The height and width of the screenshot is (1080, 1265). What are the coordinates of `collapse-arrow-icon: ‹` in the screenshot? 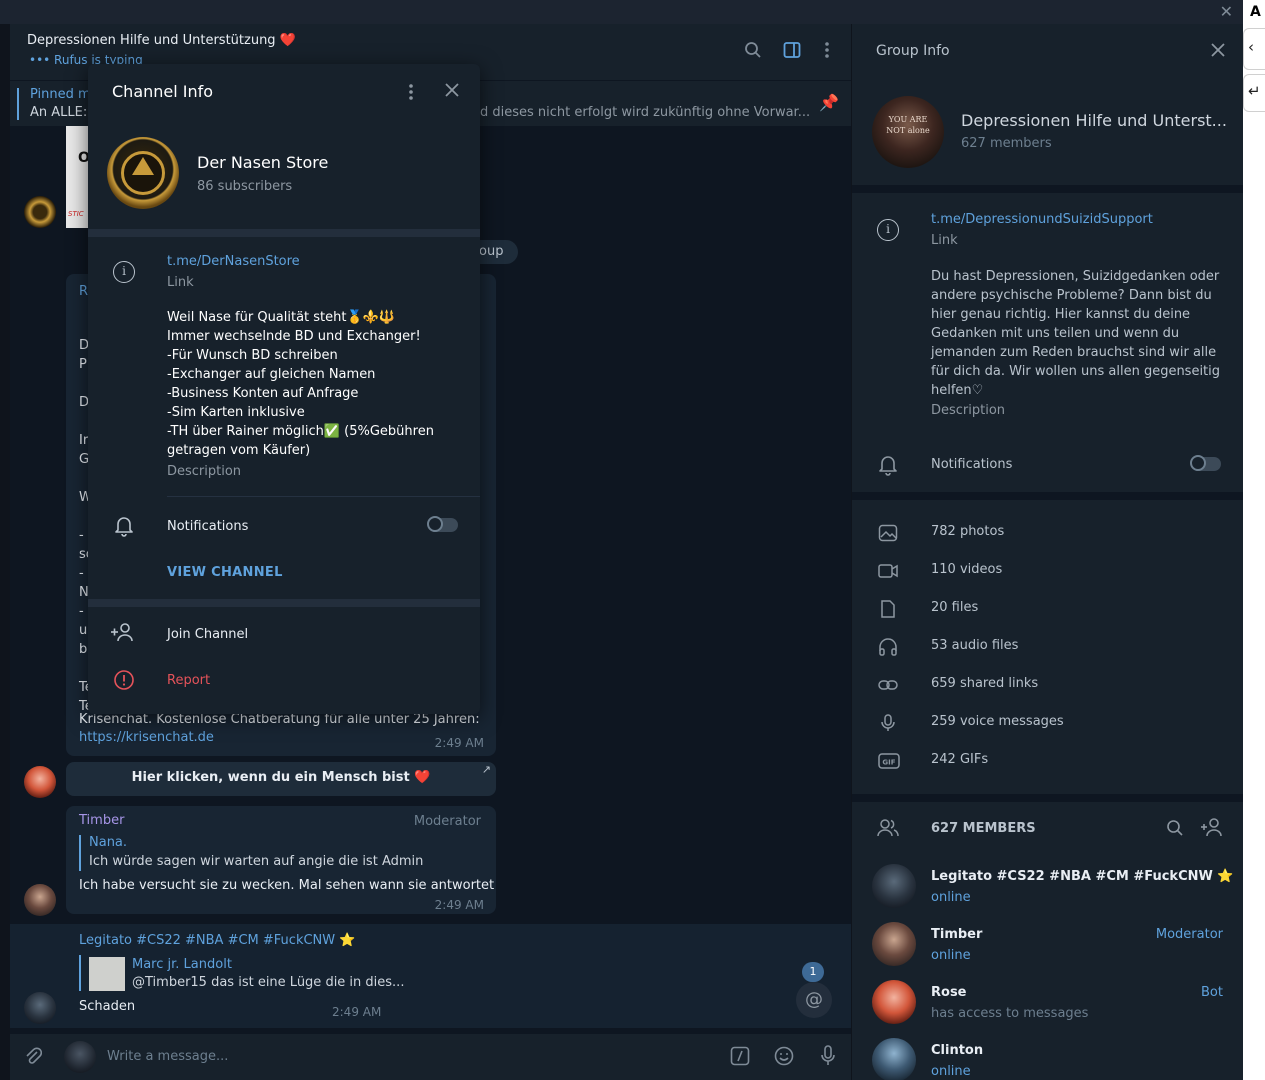 It's located at (1254, 49).